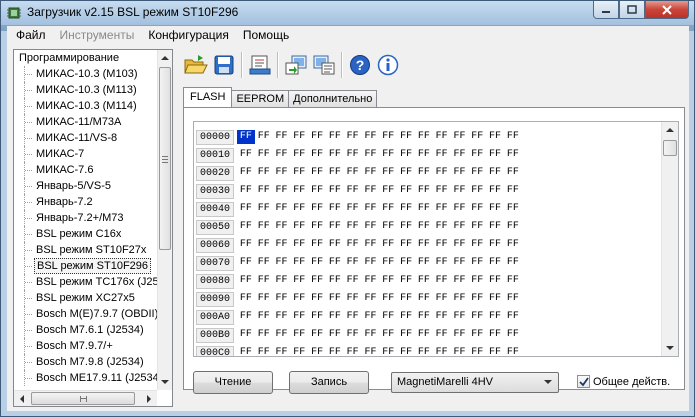 This screenshot has height=417, width=695. I want to click on tree-item: Январь-7.2+/M73, so click(85, 218).